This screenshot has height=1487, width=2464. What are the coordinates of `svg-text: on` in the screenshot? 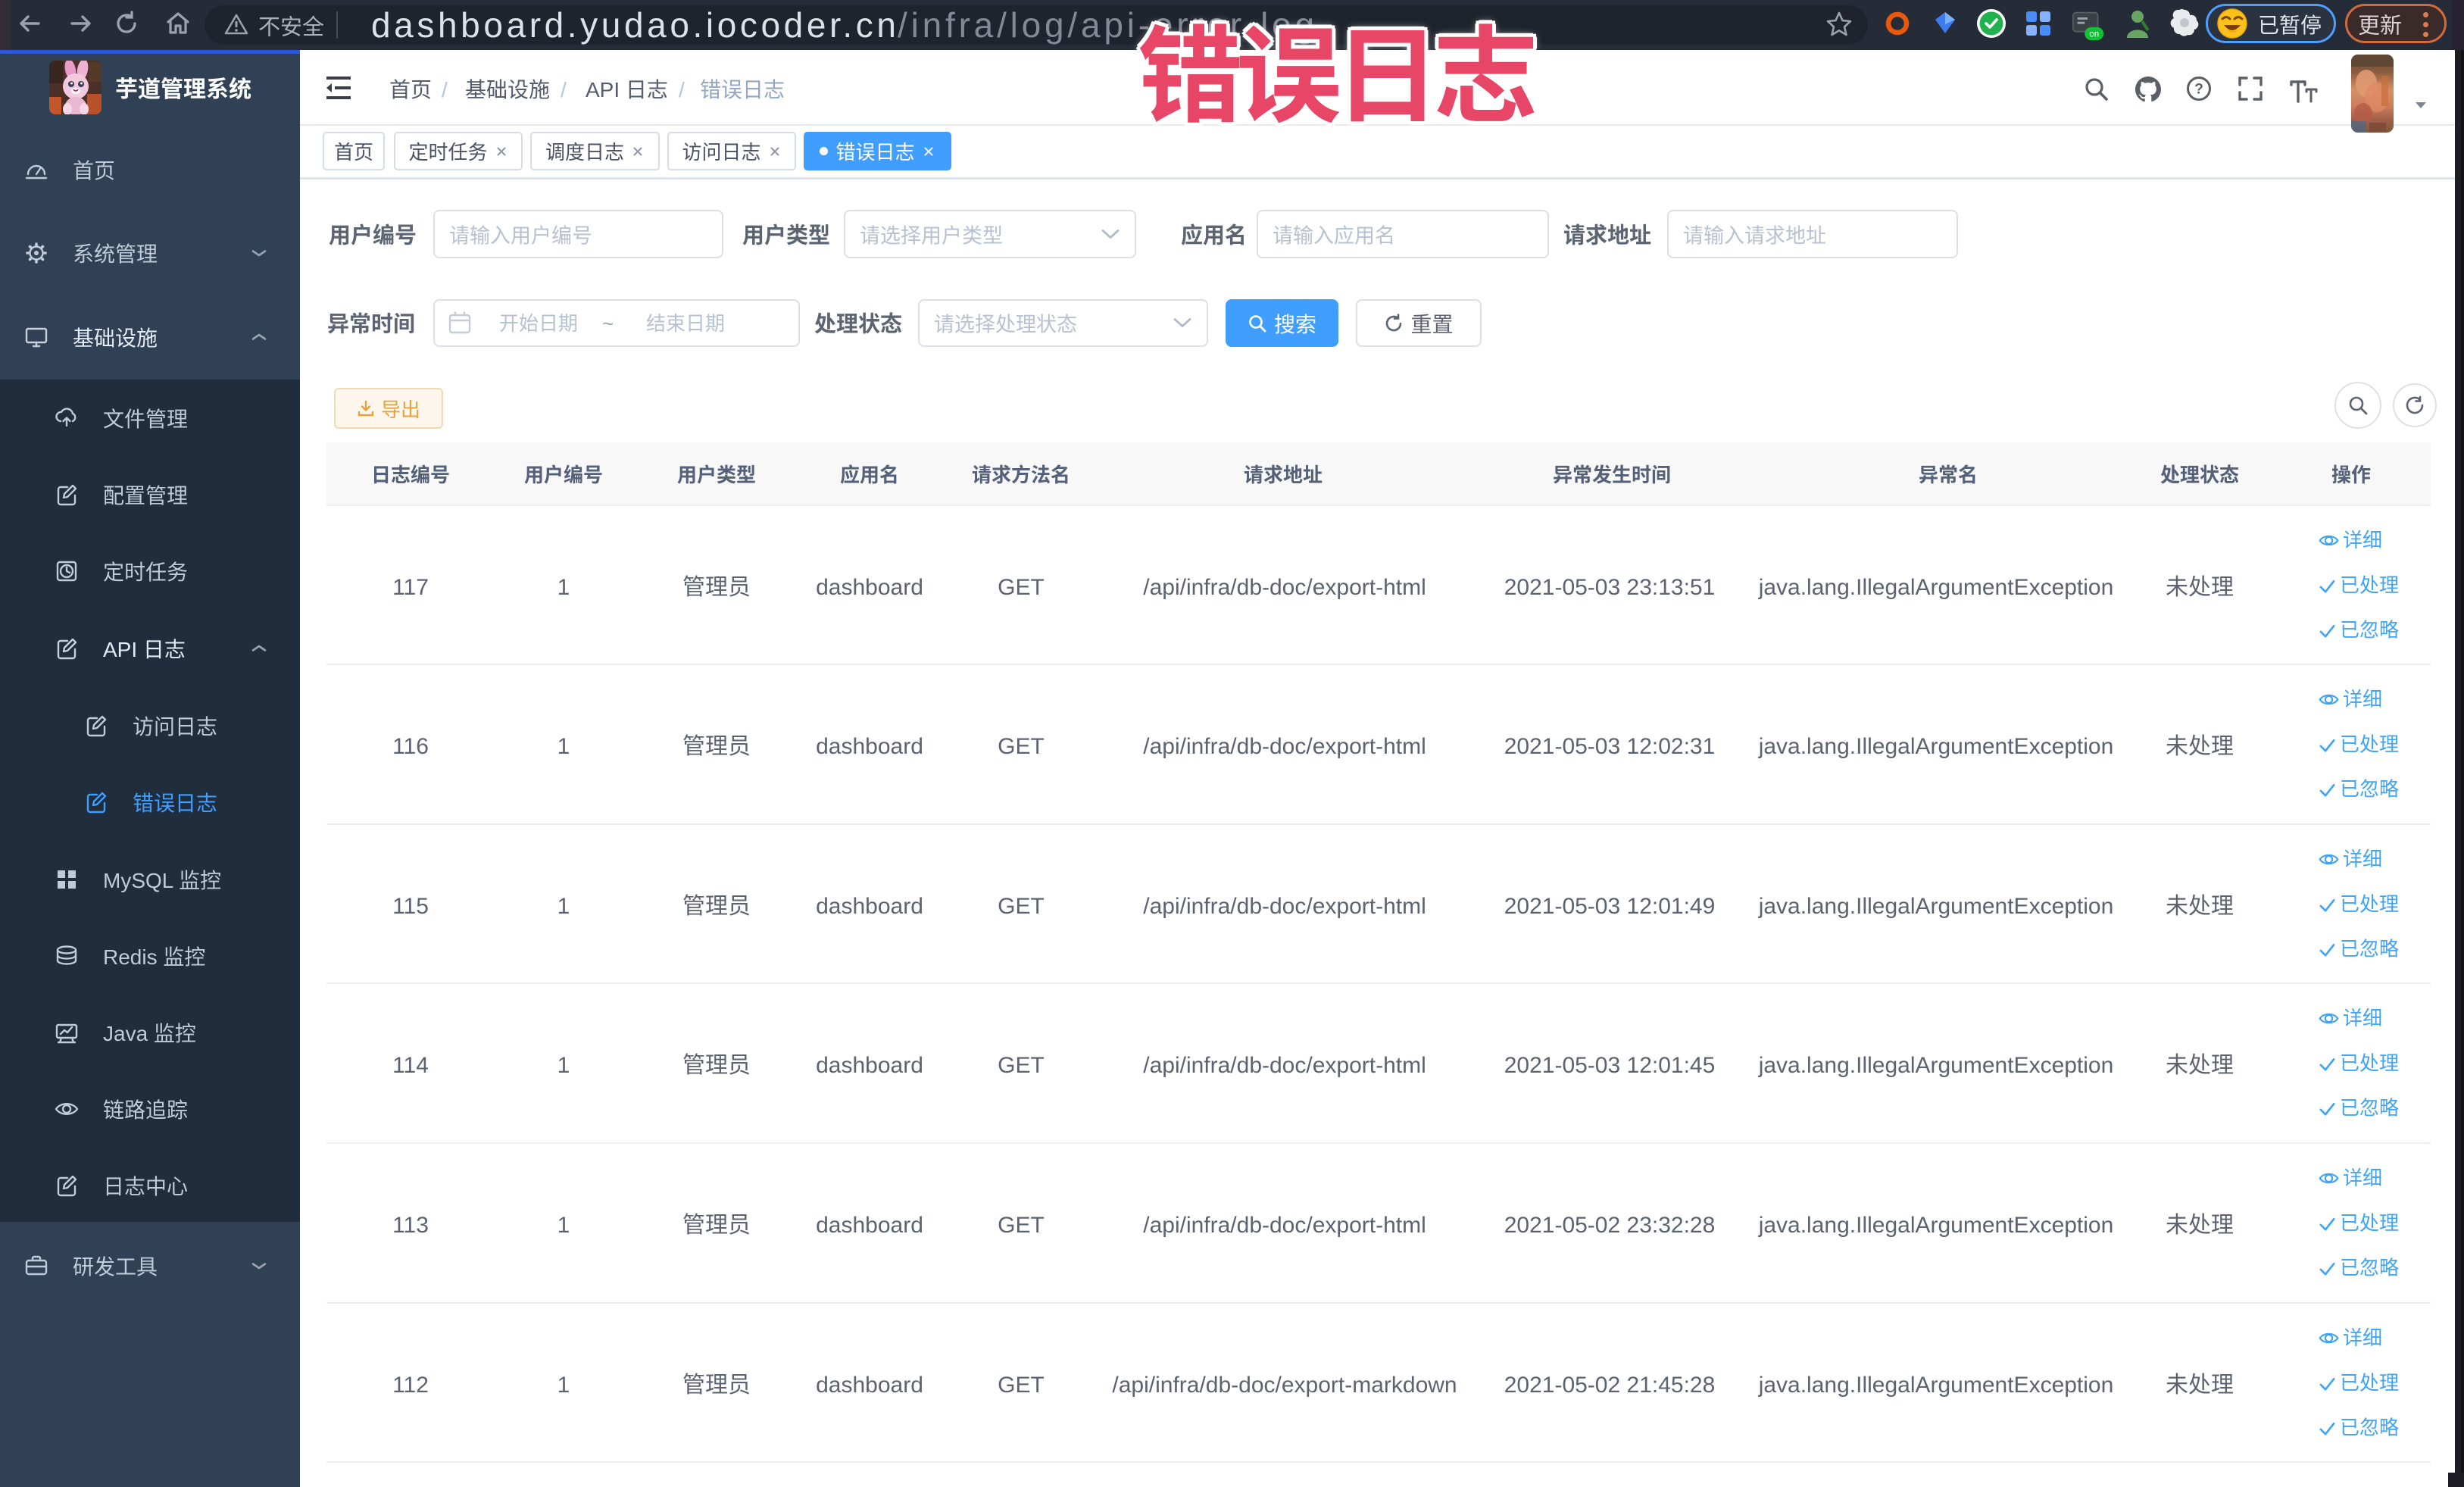 It's located at (2094, 34).